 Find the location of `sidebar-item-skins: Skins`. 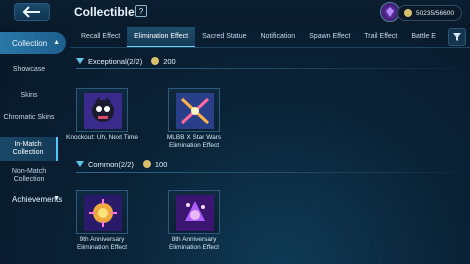

sidebar-item-skins: Skins is located at coordinates (29, 96).